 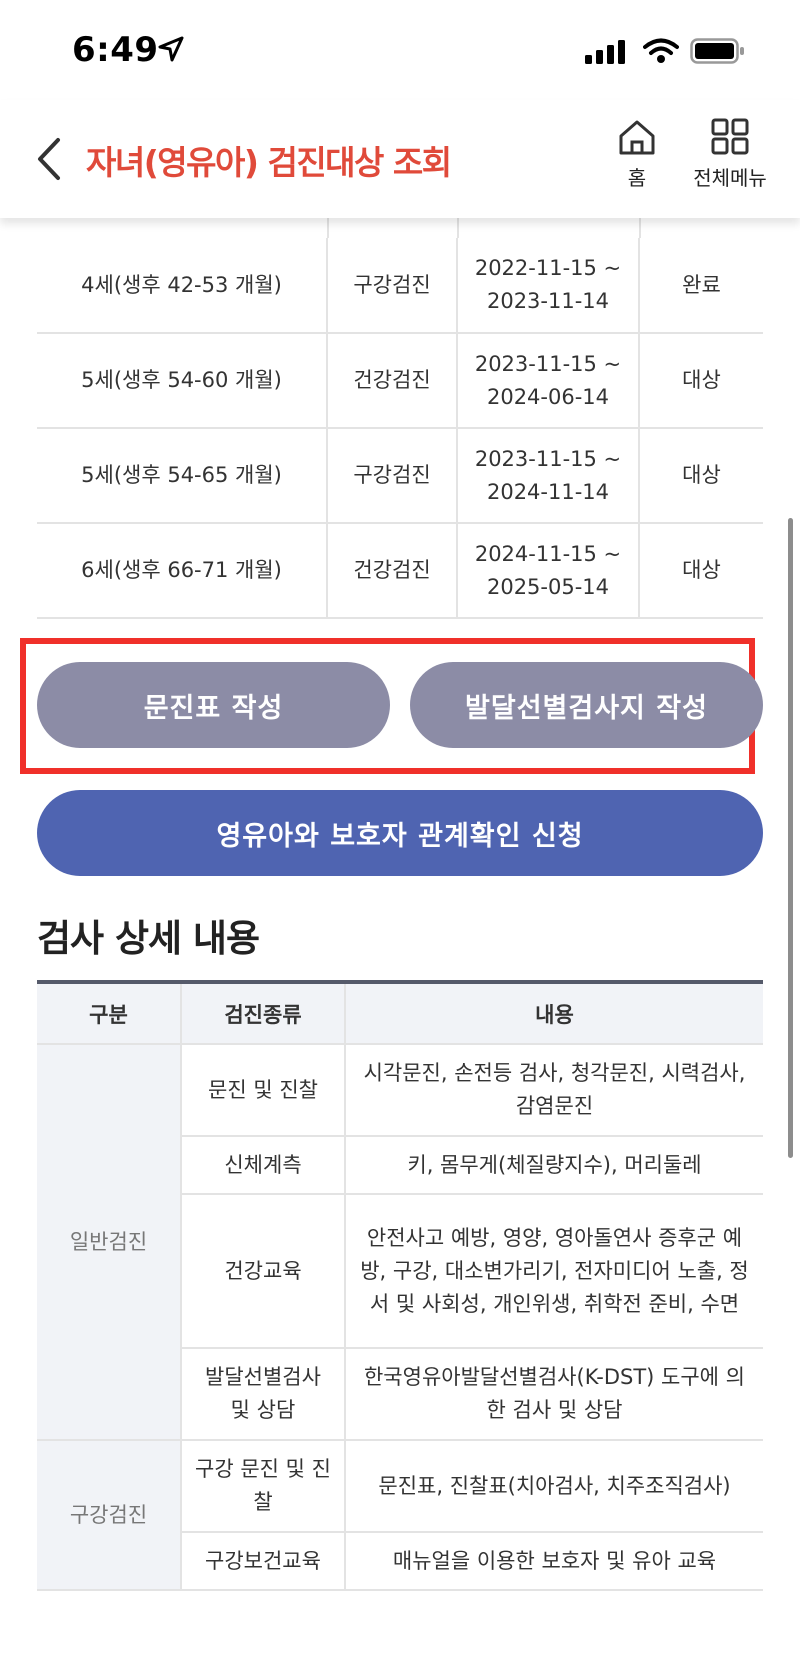 What do you see at coordinates (548, 553) in the screenshot?
I see `period-start: 2024-11-15 ~` at bounding box center [548, 553].